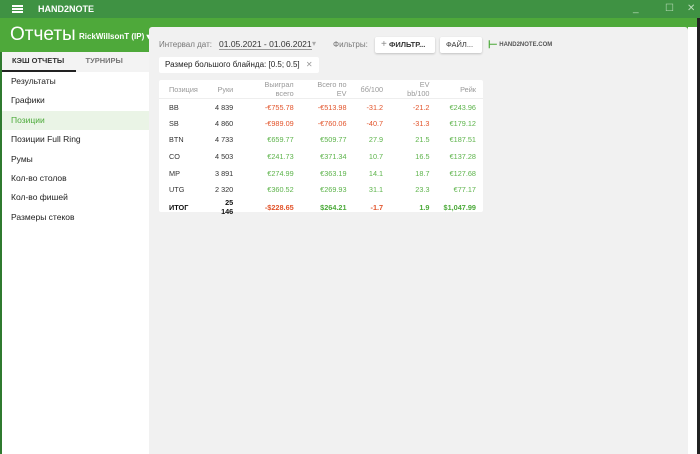 The image size is (700, 454). Describe the element at coordinates (422, 190) in the screenshot. I see `table-cell: 23.3` at that location.